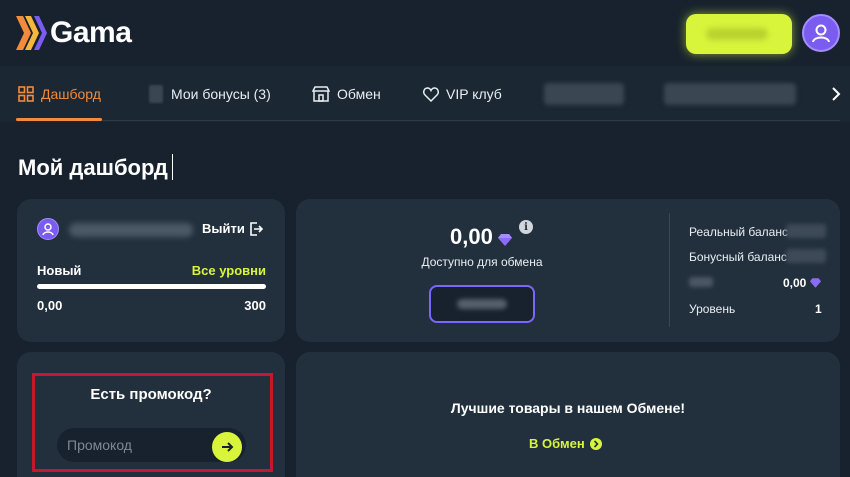  I want to click on tab-my-bonuses: Мои бонусы (3), so click(209, 94).